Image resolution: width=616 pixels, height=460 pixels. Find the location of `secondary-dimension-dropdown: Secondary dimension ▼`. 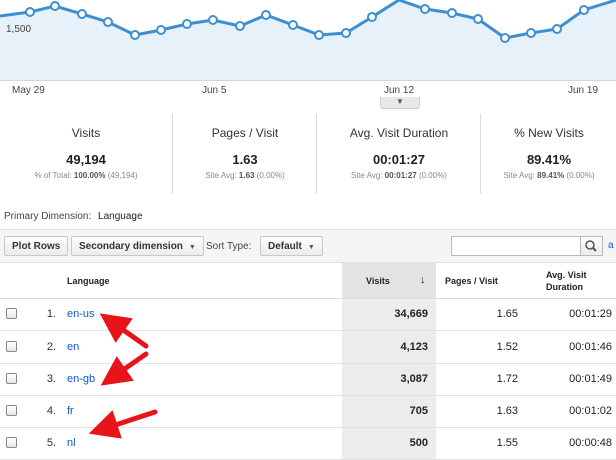

secondary-dimension-dropdown: Secondary dimension ▼ is located at coordinates (137, 246).